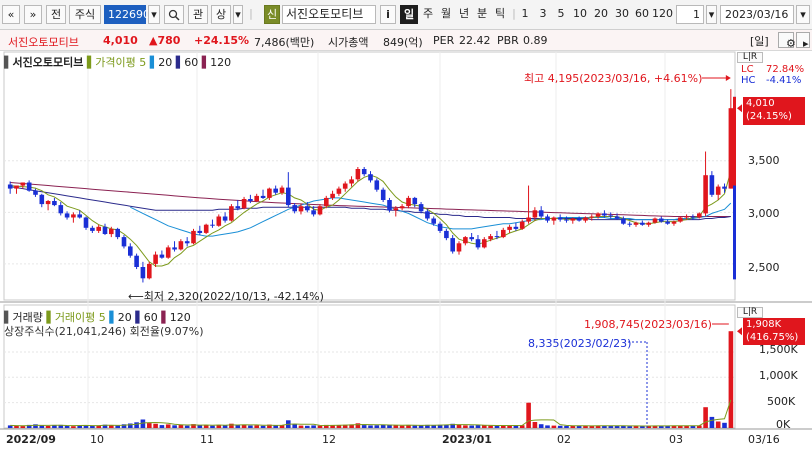 This screenshot has height=450, width=812. I want to click on current-volume-badge: 1,908K (416.75%), so click(774, 331).